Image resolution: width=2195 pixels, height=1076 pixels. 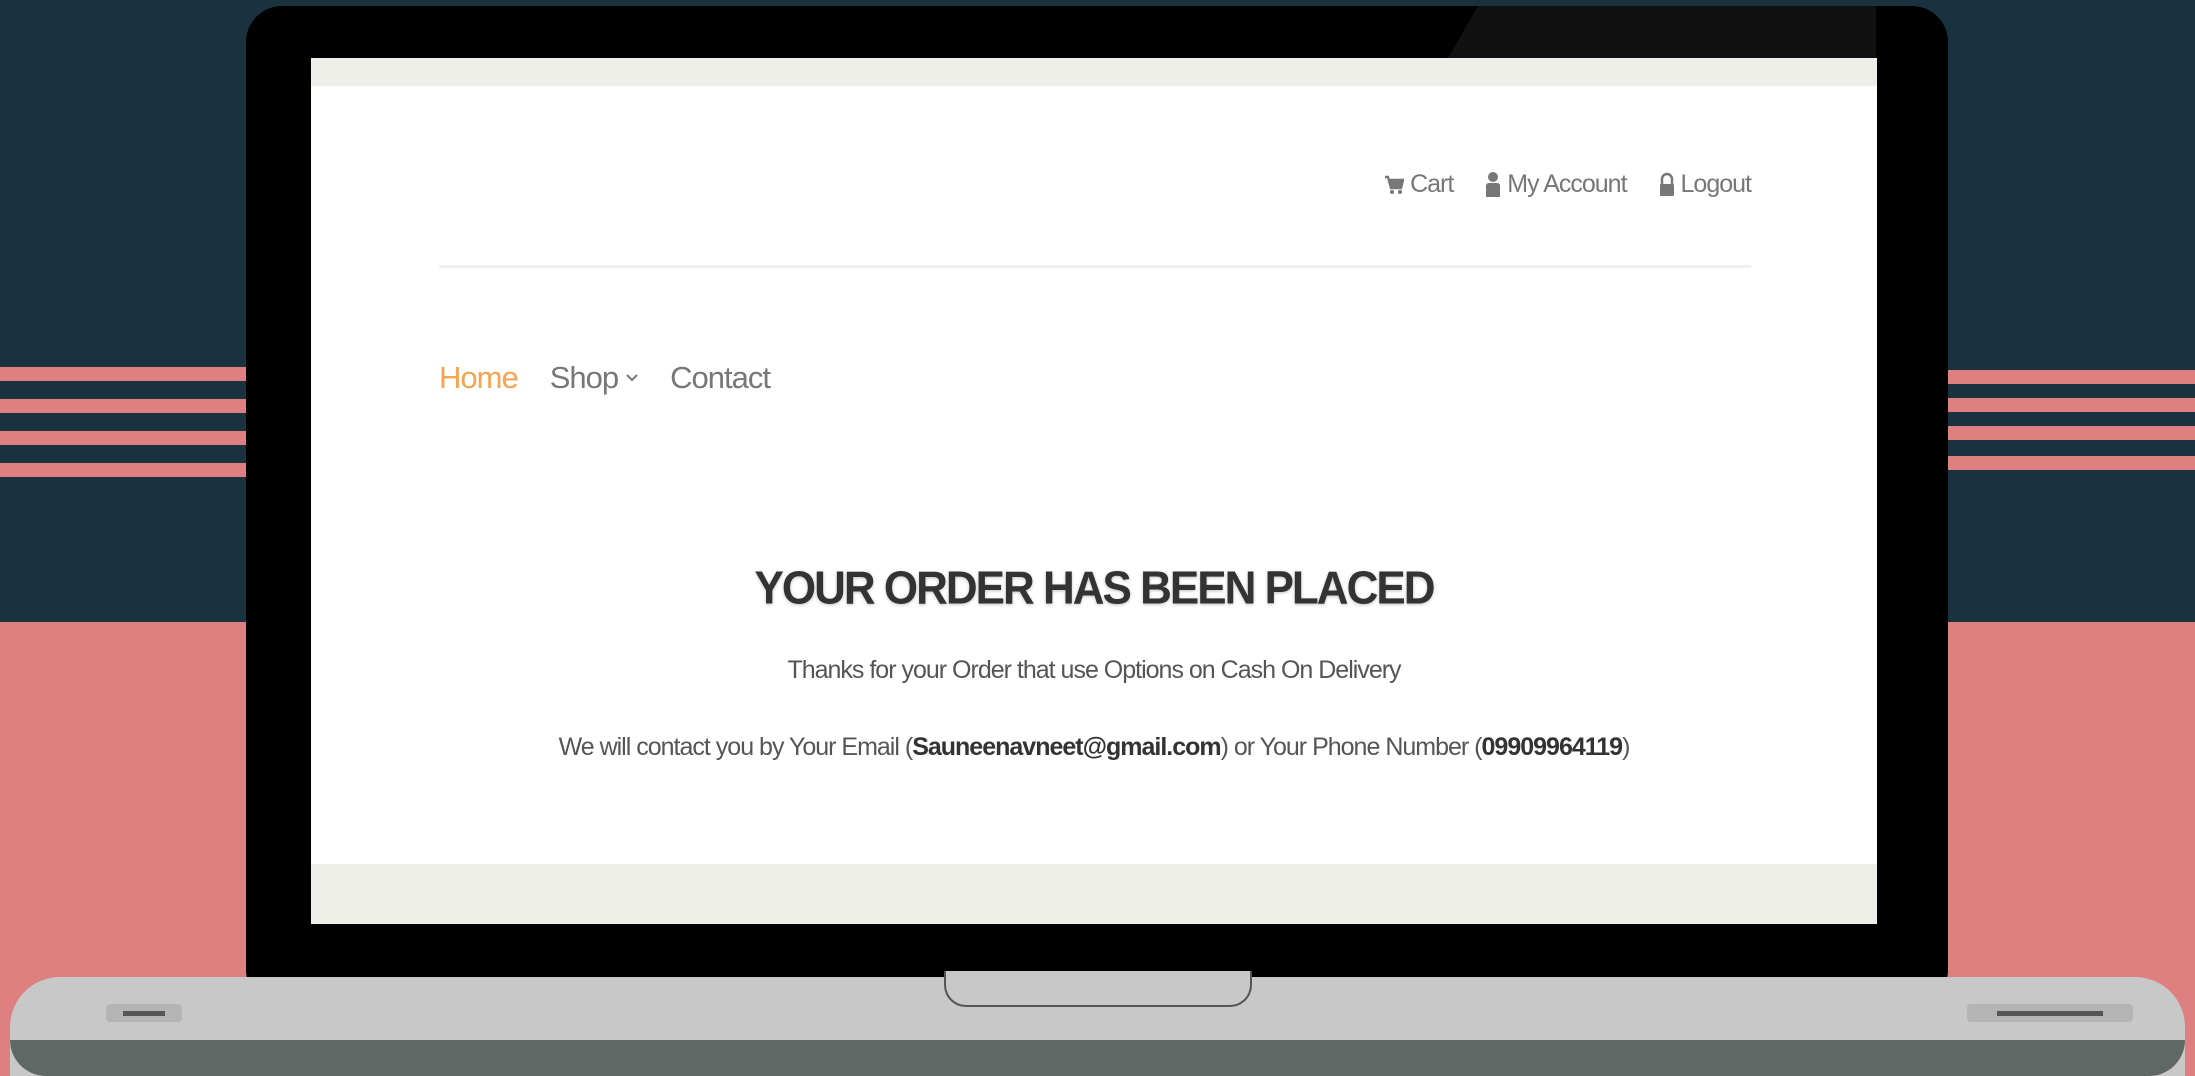 What do you see at coordinates (1716, 184) in the screenshot?
I see `logout-label: Logout` at bounding box center [1716, 184].